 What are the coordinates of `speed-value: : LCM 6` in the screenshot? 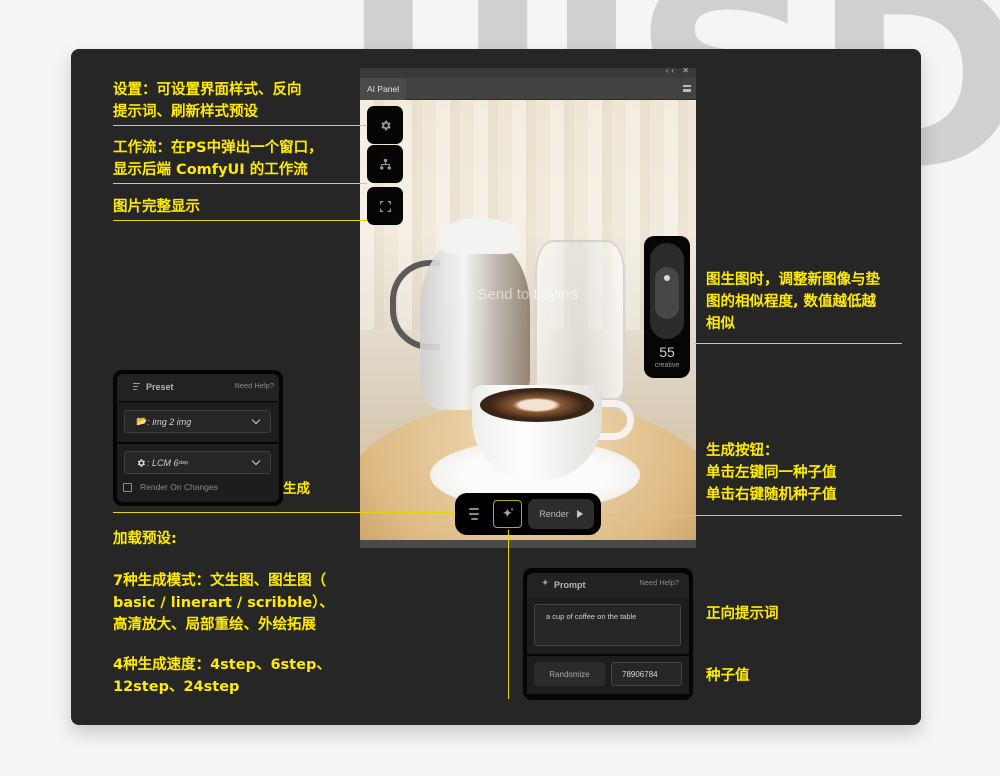 It's located at (163, 462).